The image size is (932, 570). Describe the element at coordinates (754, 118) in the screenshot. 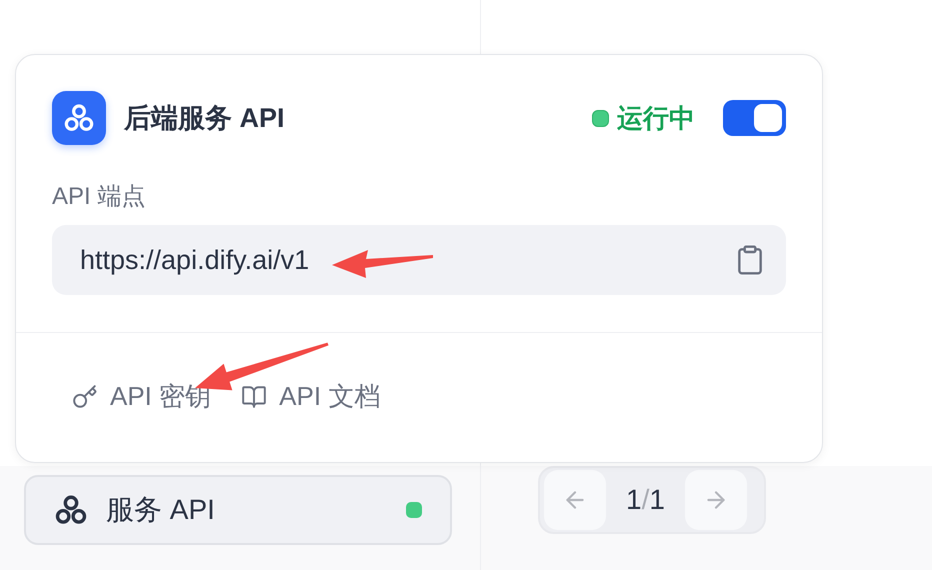

I see `toggle-switch` at that location.